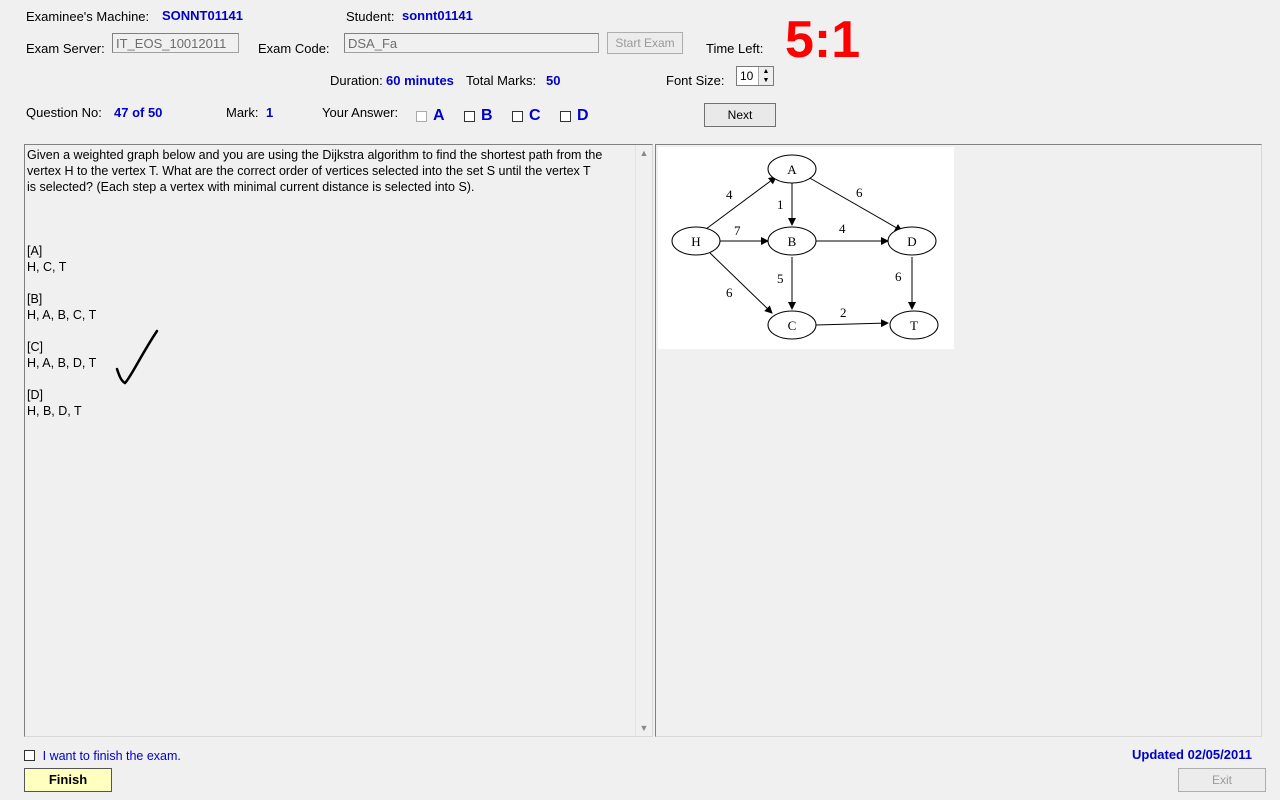  Describe the element at coordinates (62, 315) in the screenshot. I see `option-b-text: H, A, B, C, T` at that location.